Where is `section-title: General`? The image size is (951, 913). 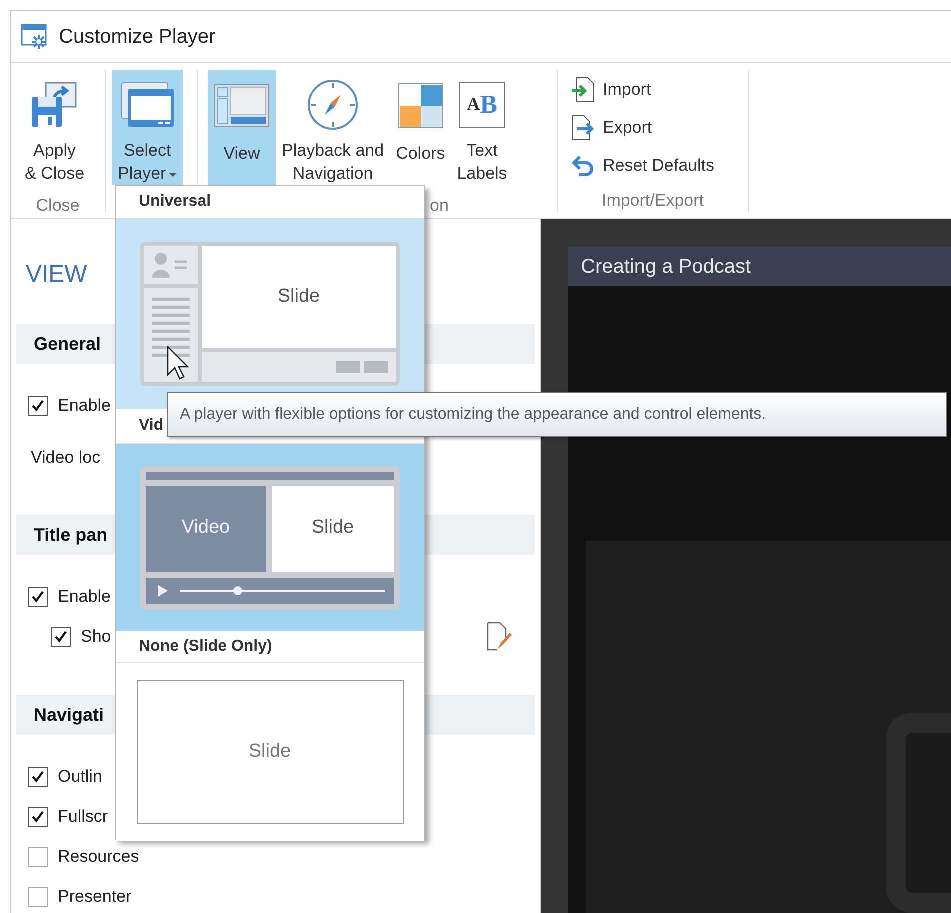
section-title: General is located at coordinates (68, 344).